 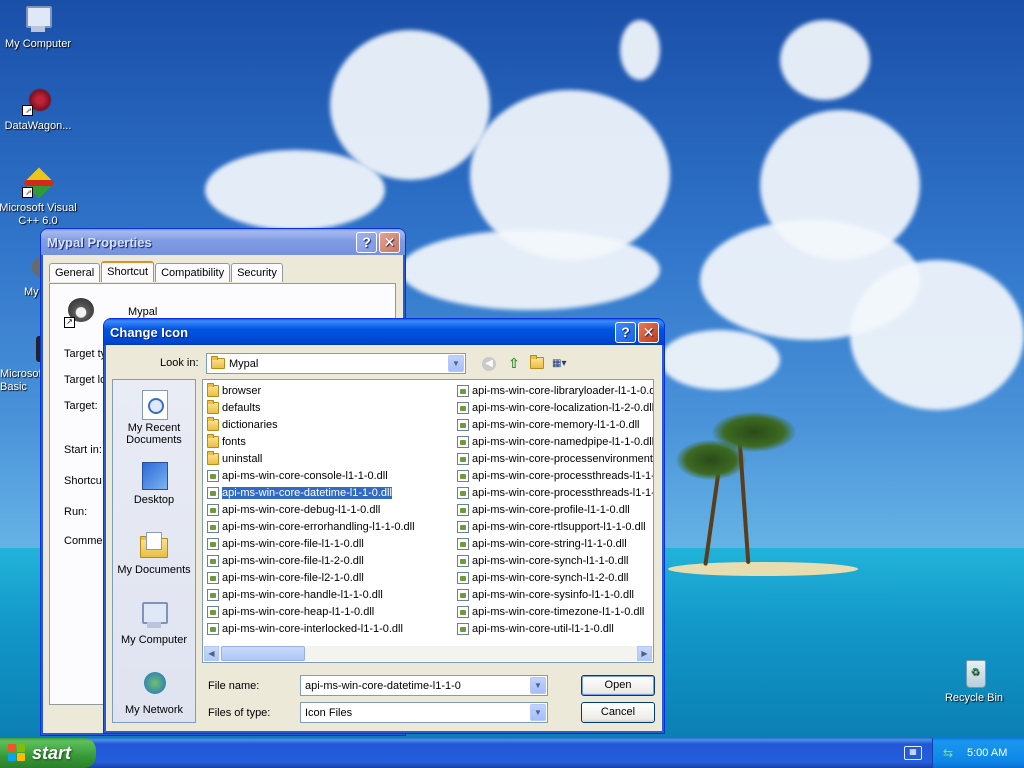 What do you see at coordinates (52, 752) in the screenshot?
I see `start-label: start` at bounding box center [52, 752].